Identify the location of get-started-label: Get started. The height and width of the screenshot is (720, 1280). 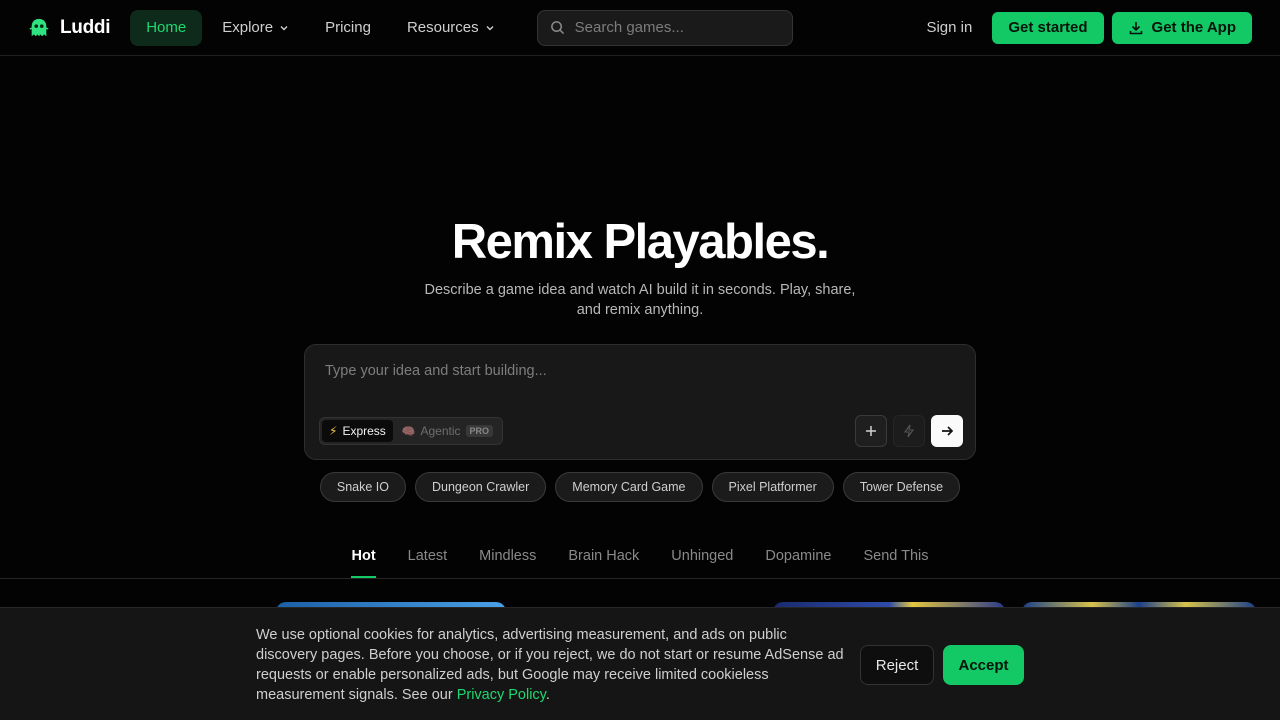
(1048, 27).